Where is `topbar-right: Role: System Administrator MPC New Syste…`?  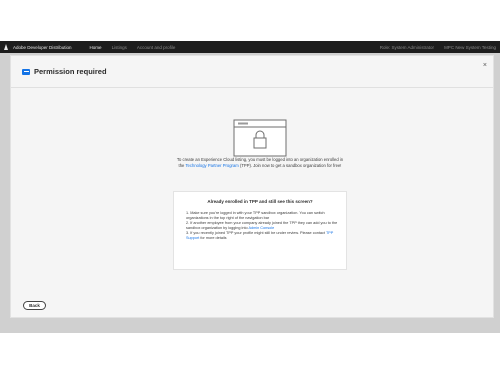 topbar-right: Role: System Administrator MPC New Syste… is located at coordinates (433, 47).